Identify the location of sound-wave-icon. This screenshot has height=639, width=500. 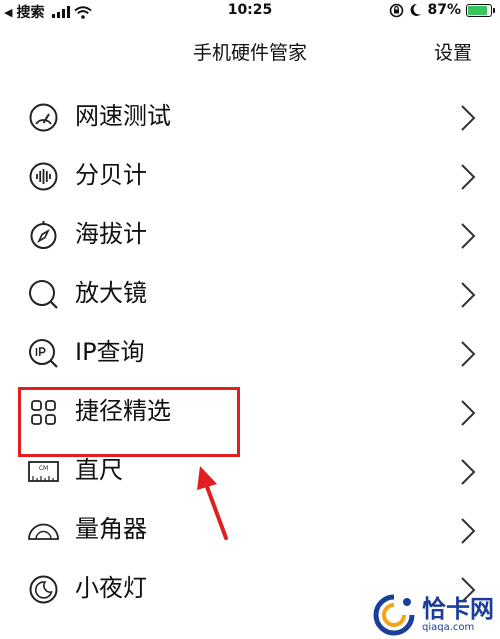
(43, 176).